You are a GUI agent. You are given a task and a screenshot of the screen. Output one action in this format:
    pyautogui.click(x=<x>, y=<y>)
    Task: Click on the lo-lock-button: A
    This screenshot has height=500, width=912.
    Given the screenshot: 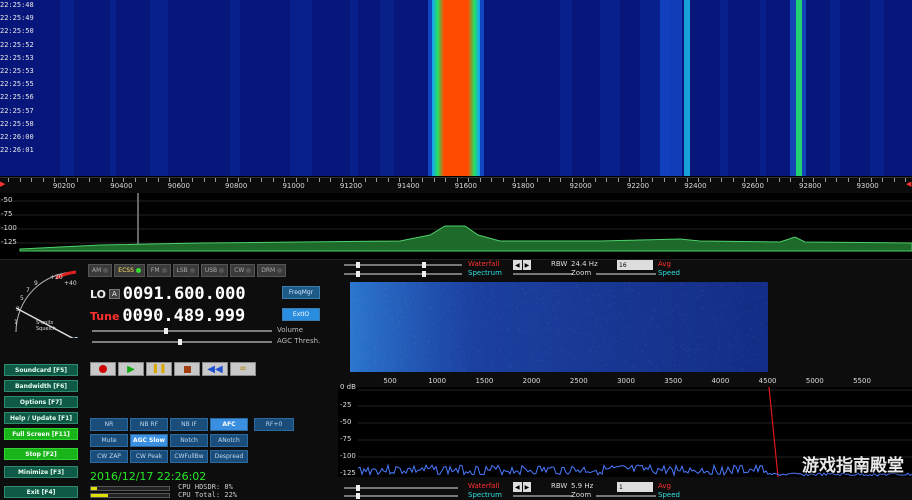 What is the action you would take?
    pyautogui.click(x=114, y=294)
    